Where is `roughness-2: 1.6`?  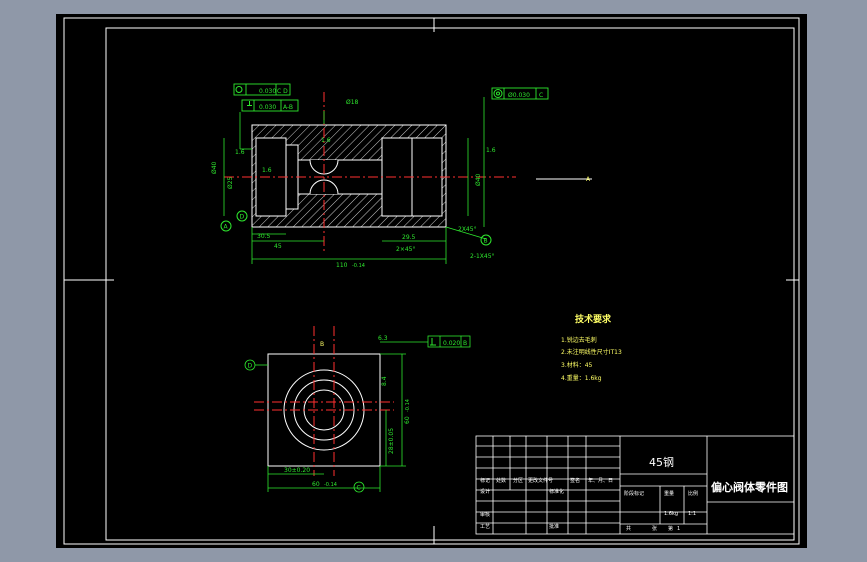 roughness-2: 1.6 is located at coordinates (267, 170).